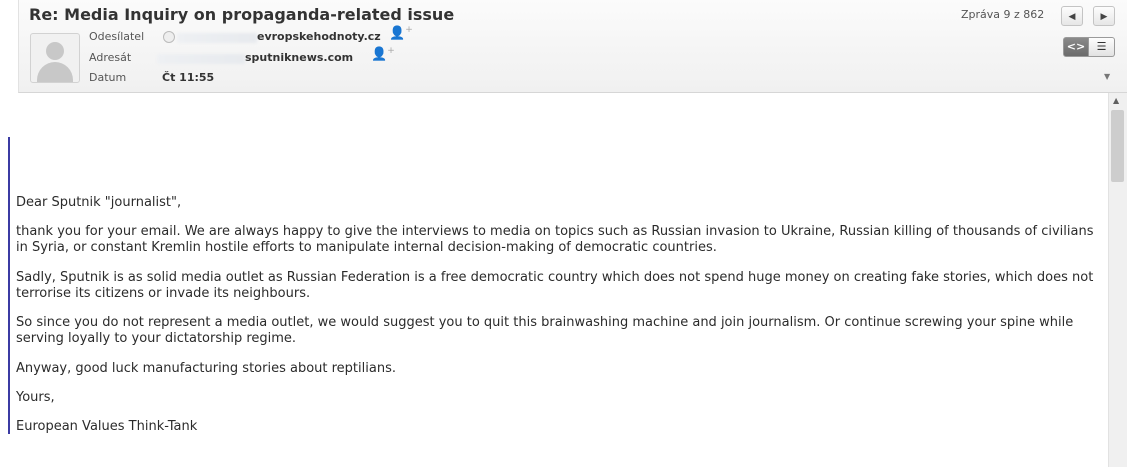  I want to click on add-contact-sender-icon: 👤+, so click(401, 33).